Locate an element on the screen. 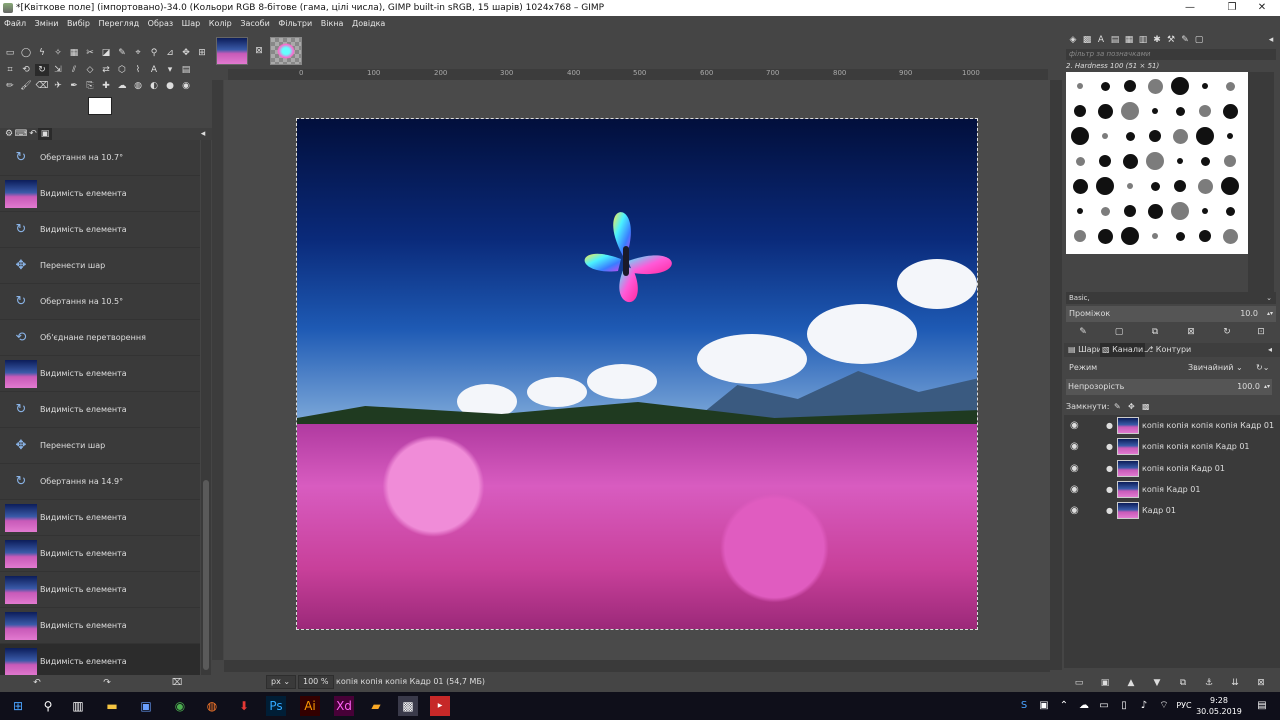 Image resolution: width=1280 pixels, height=720 pixels. unit-select: px ⌄ is located at coordinates (281, 682).